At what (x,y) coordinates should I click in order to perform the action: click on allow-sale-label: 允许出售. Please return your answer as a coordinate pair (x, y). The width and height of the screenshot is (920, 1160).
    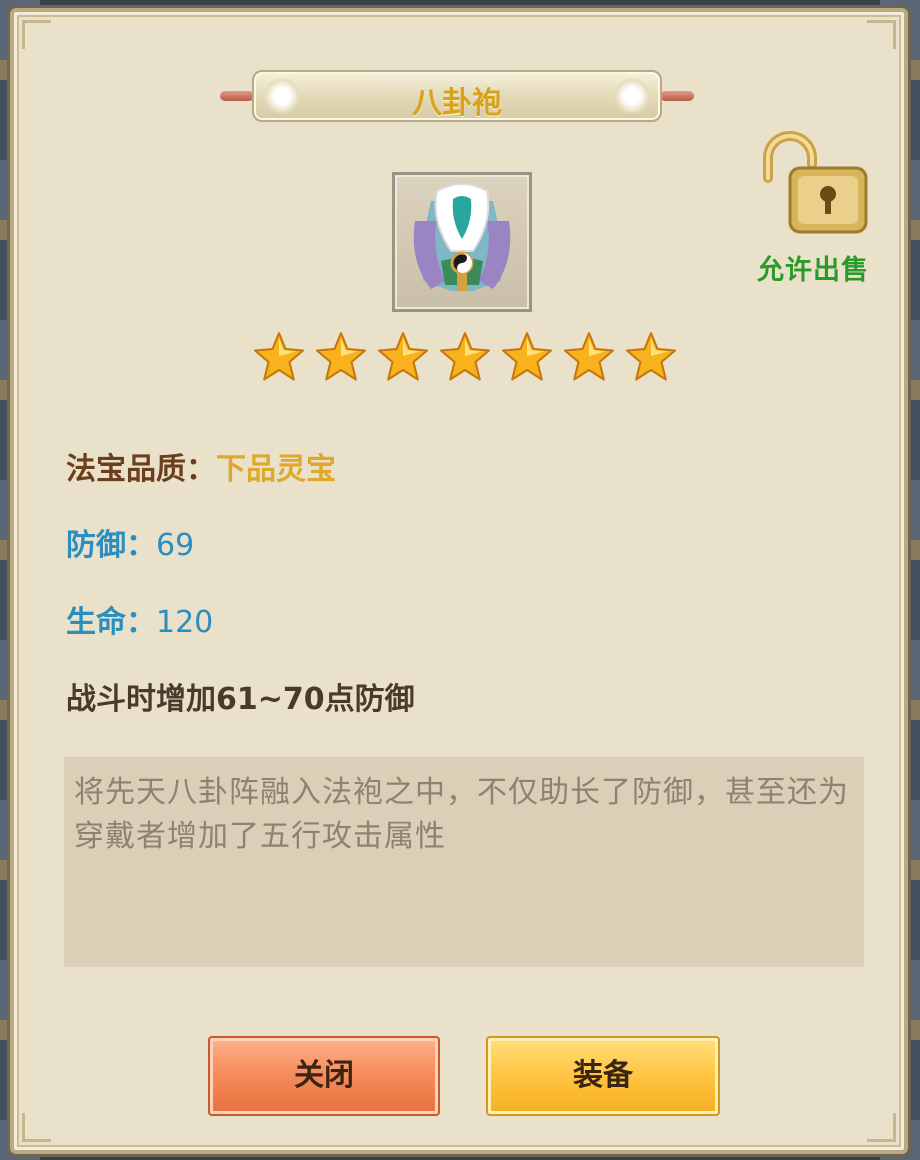
    Looking at the image, I should click on (813, 270).